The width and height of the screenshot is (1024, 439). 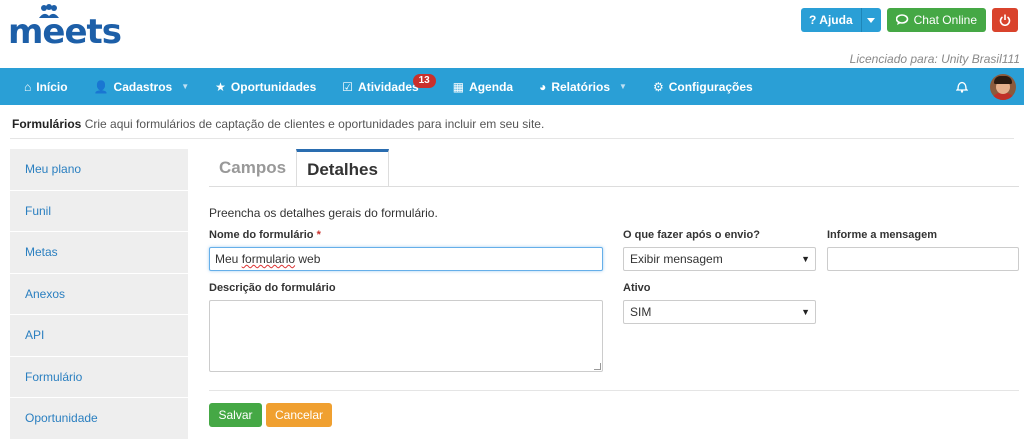 I want to click on name-label-text: Nome do formulário, so click(x=261, y=235).